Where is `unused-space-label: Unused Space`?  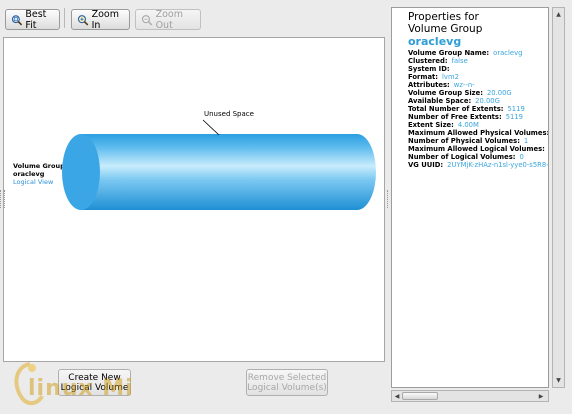
unused-space-label: Unused Space is located at coordinates (229, 114).